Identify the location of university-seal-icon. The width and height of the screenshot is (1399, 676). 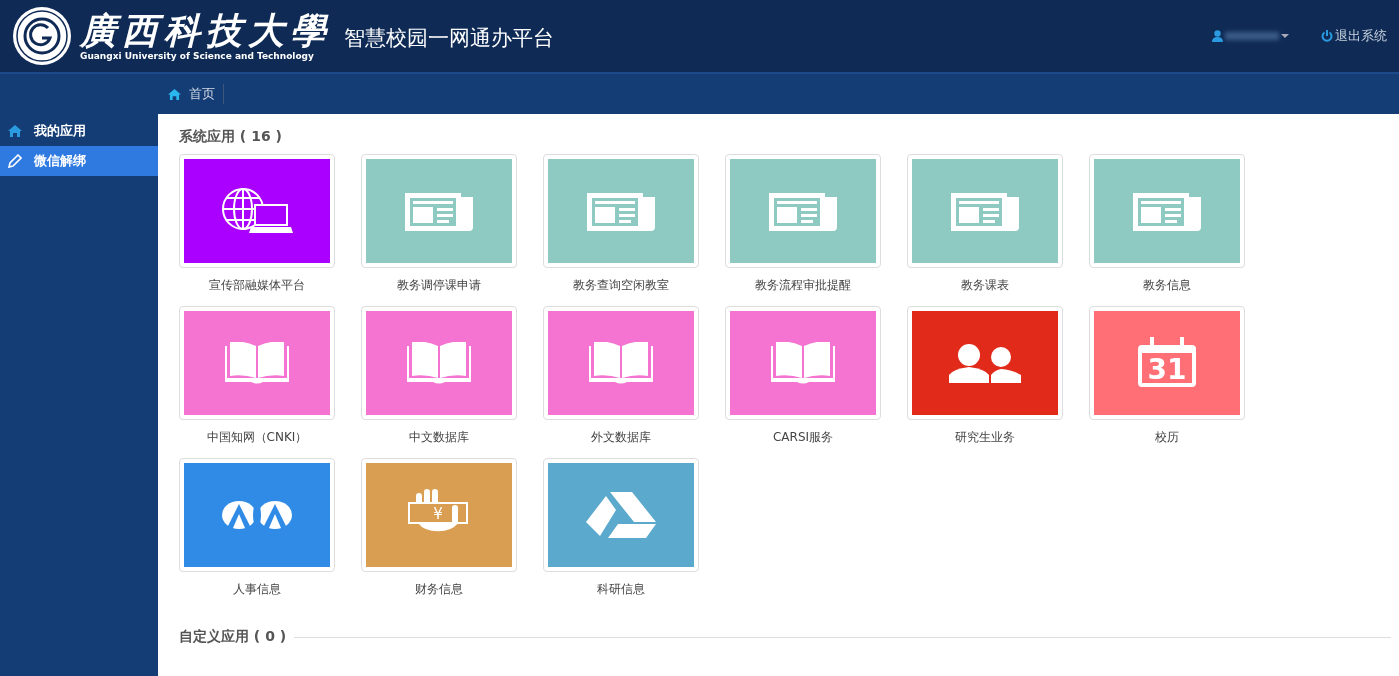
(42, 36).